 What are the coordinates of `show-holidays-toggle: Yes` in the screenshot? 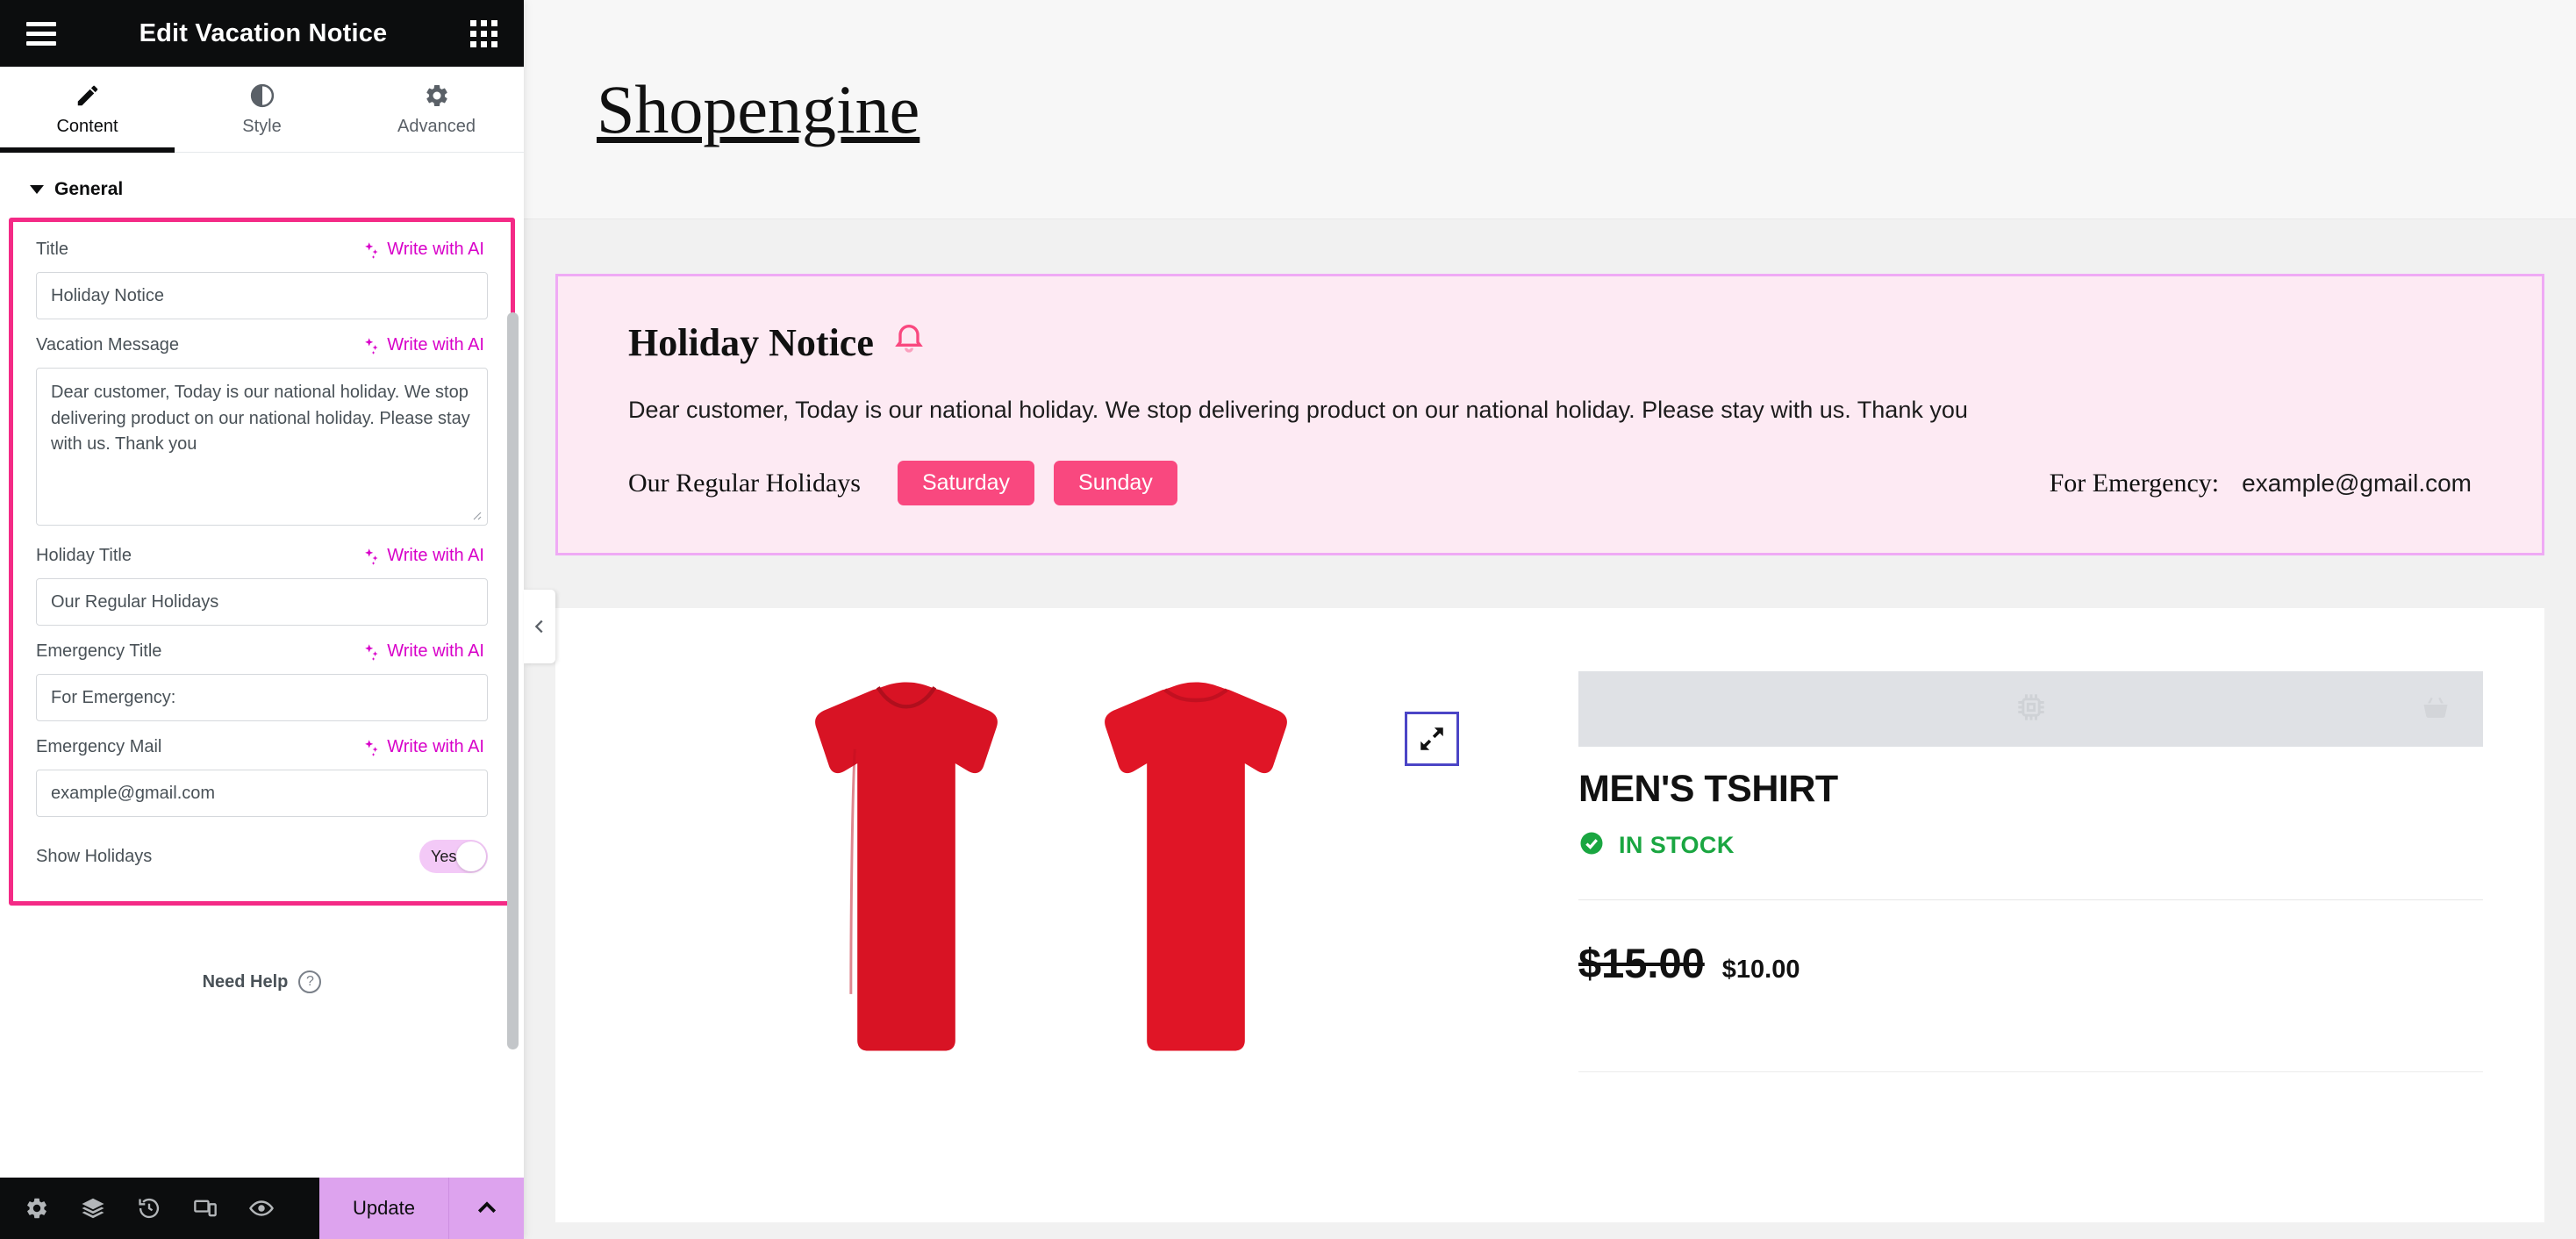 It's located at (453, 856).